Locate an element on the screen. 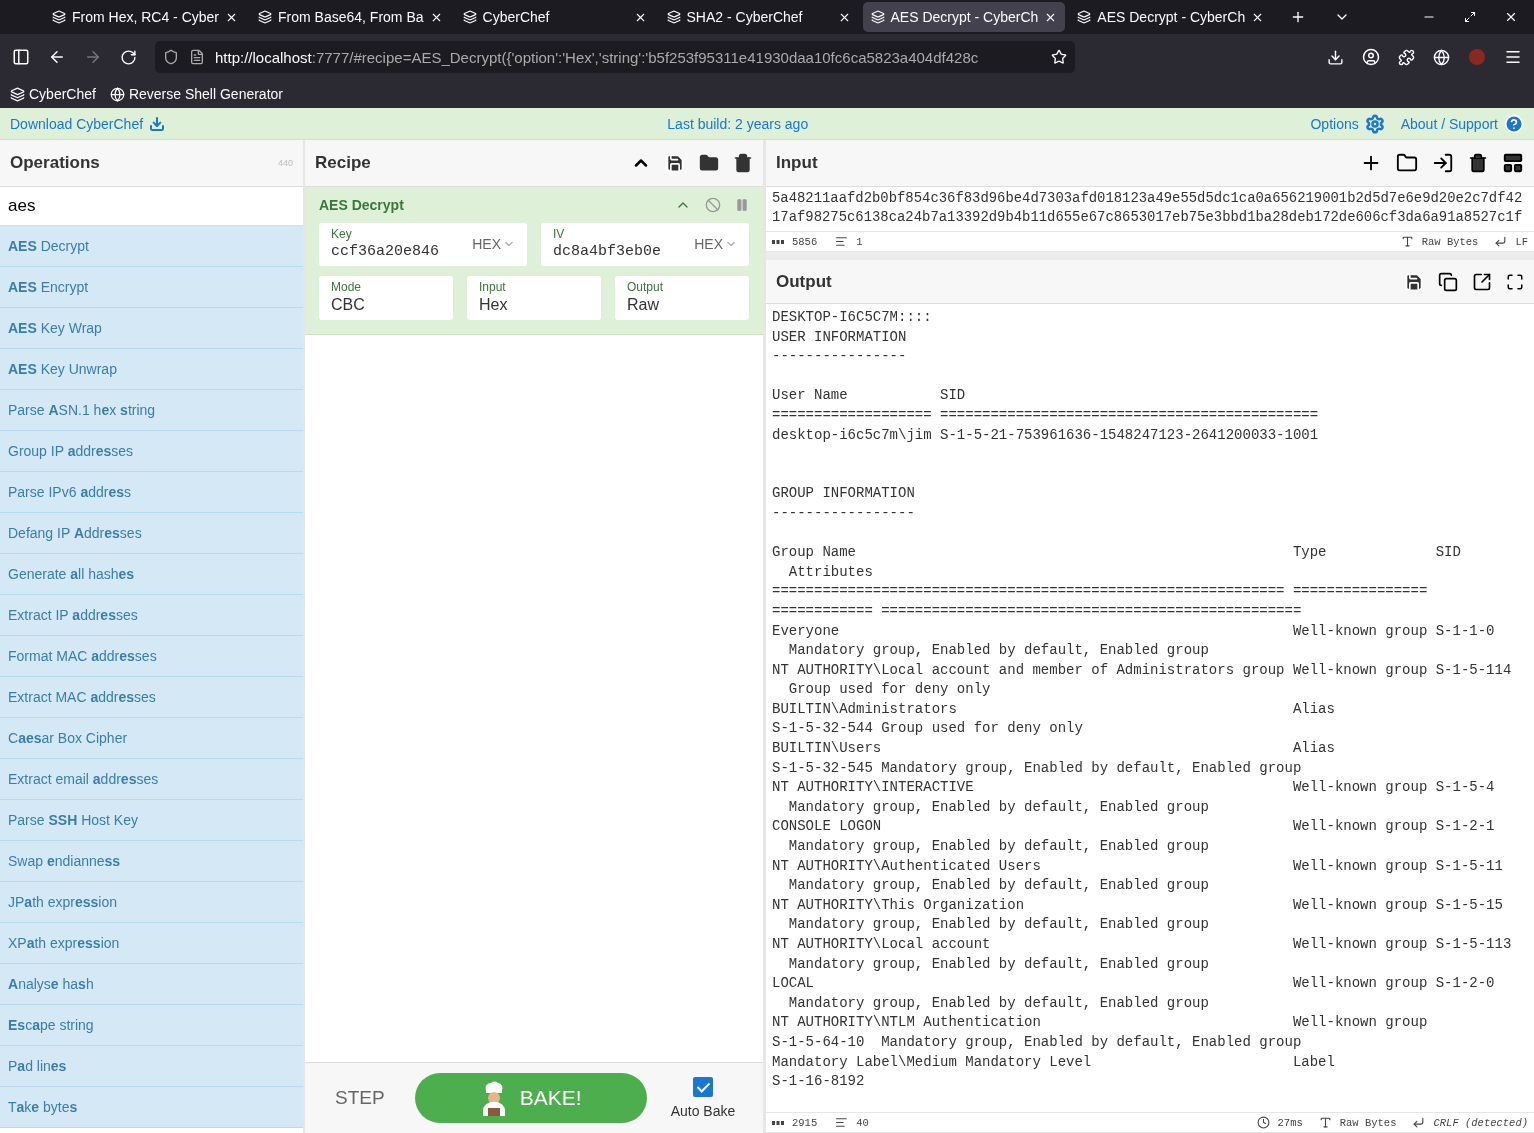  operation-item: Parse ASN.1 hex string is located at coordinates (82, 410).